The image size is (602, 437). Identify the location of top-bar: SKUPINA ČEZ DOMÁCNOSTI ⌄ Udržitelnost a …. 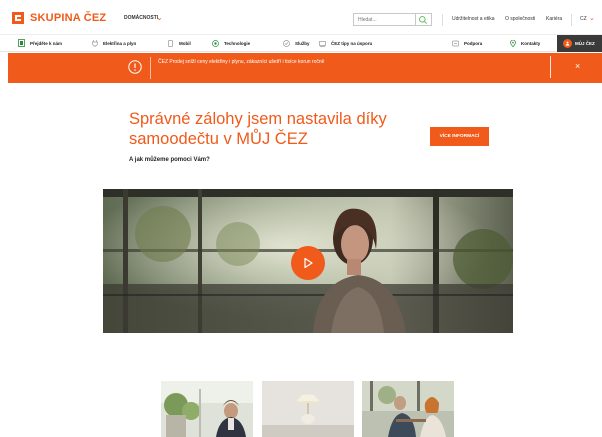
(301, 17).